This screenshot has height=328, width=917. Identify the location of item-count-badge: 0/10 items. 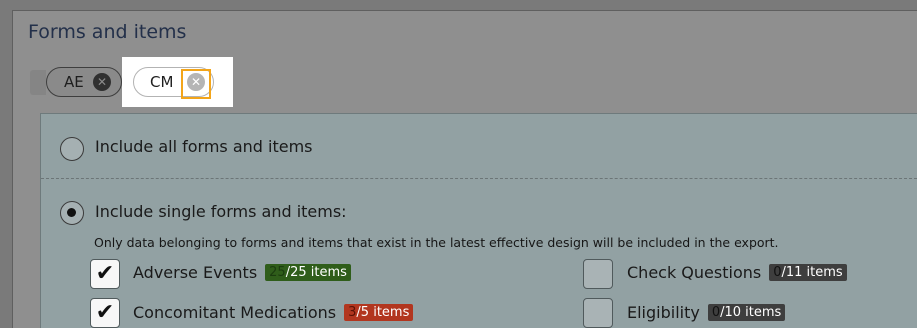
(746, 312).